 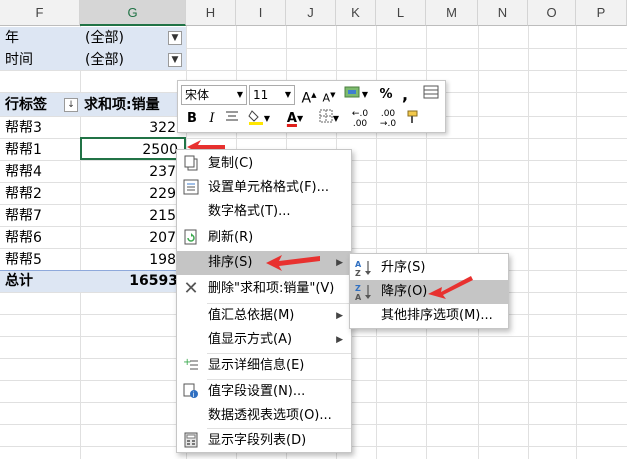 What do you see at coordinates (191, 164) in the screenshot?
I see `copy-icon` at bounding box center [191, 164].